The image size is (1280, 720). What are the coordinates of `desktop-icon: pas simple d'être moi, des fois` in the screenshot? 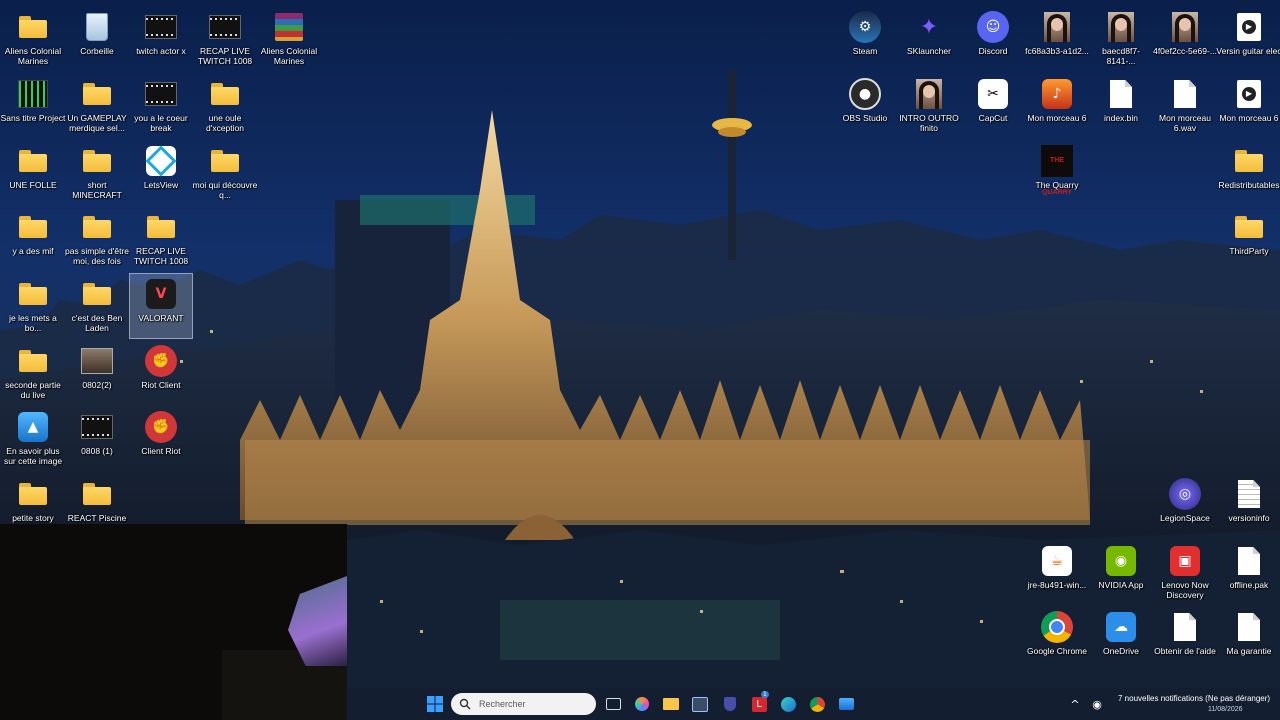 It's located at (97, 239).